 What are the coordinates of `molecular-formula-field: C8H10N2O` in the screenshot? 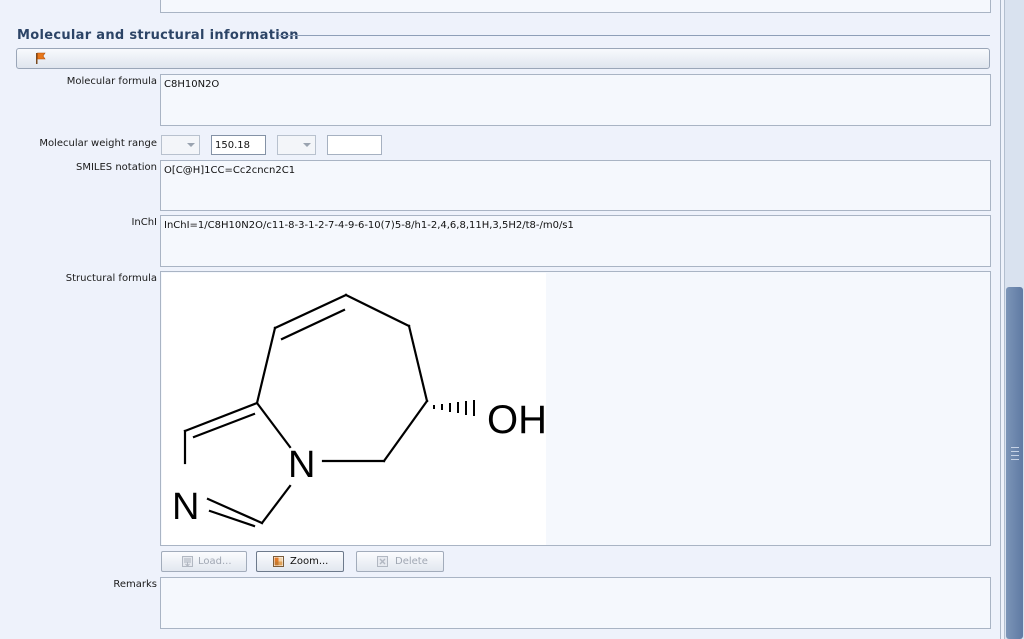 It's located at (575, 100).